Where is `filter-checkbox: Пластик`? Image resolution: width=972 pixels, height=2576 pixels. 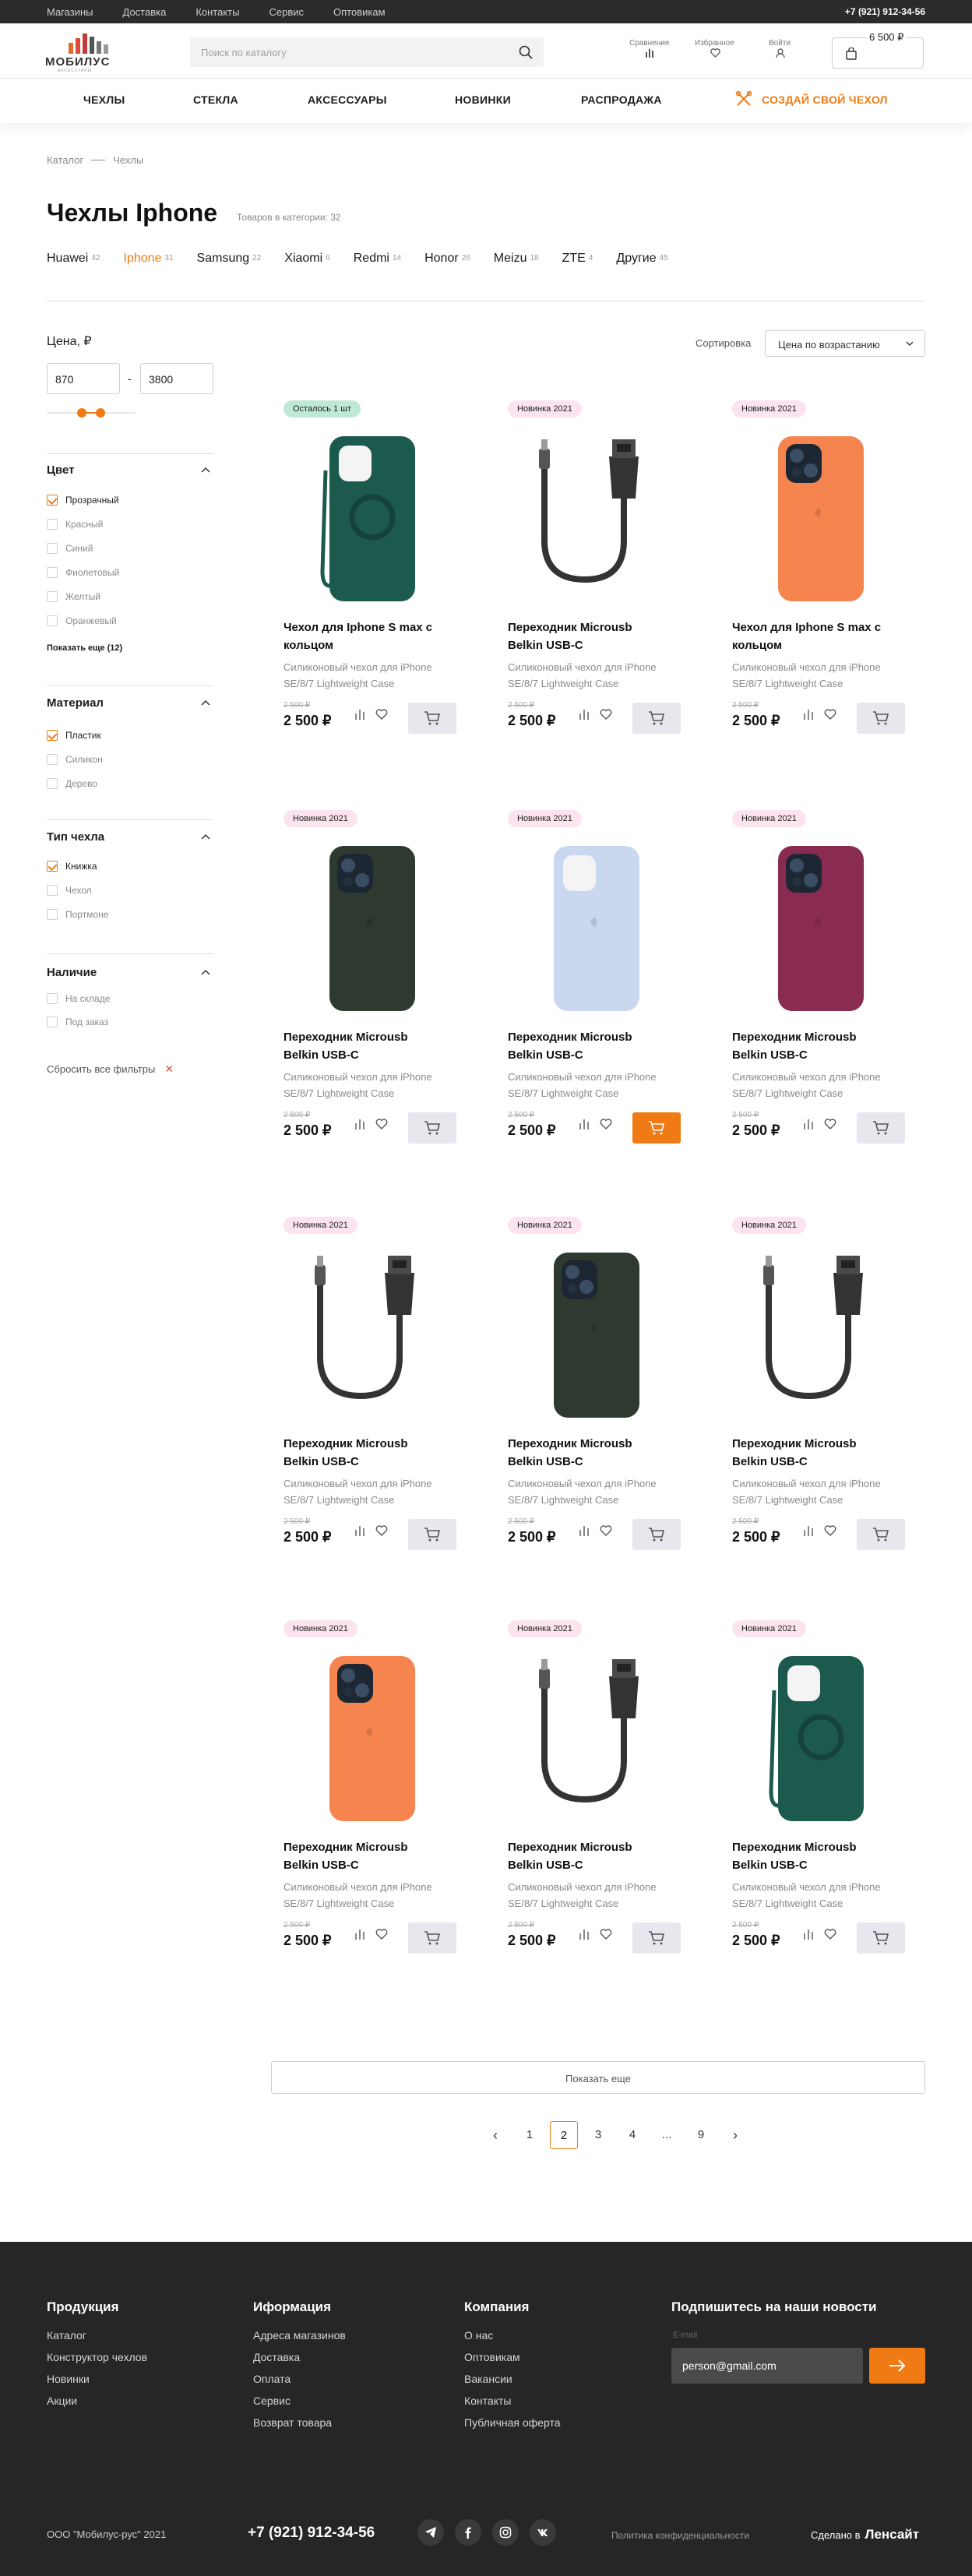 filter-checkbox: Пластик is located at coordinates (74, 736).